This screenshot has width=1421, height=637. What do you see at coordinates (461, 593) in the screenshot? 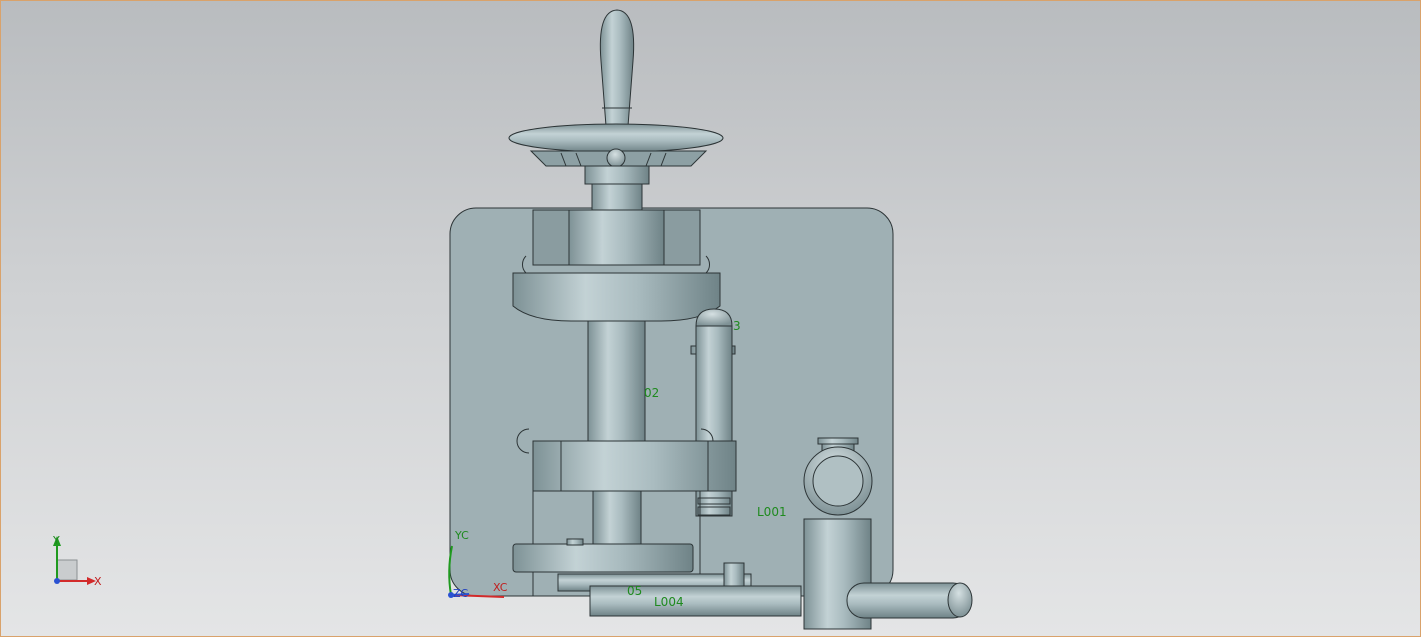
I see `wcs-z-label: ZC` at bounding box center [461, 593].